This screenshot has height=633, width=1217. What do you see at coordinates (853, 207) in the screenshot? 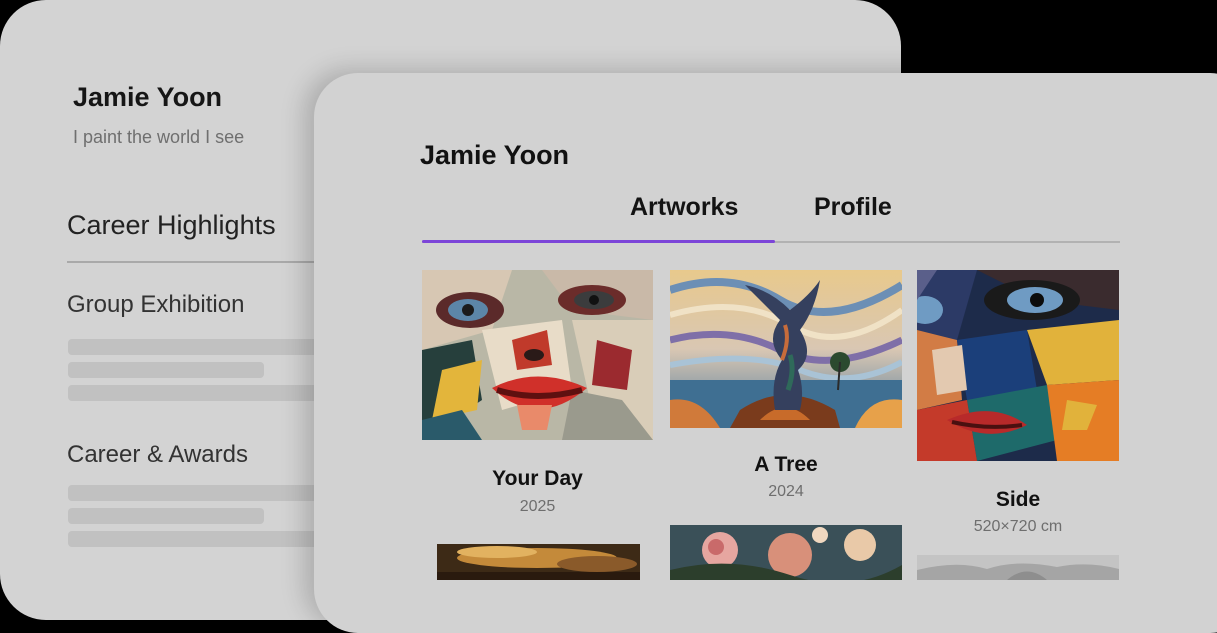
I see `tab-profile: Profile` at bounding box center [853, 207].